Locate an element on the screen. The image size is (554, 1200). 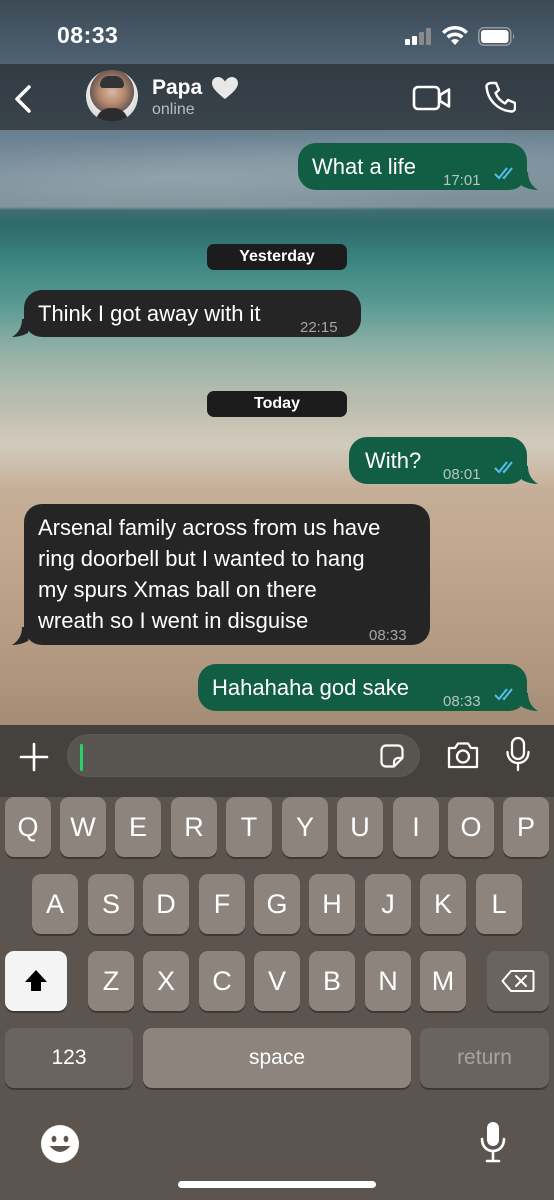
message-text: Think I got away with it is located at coordinates (149, 313).